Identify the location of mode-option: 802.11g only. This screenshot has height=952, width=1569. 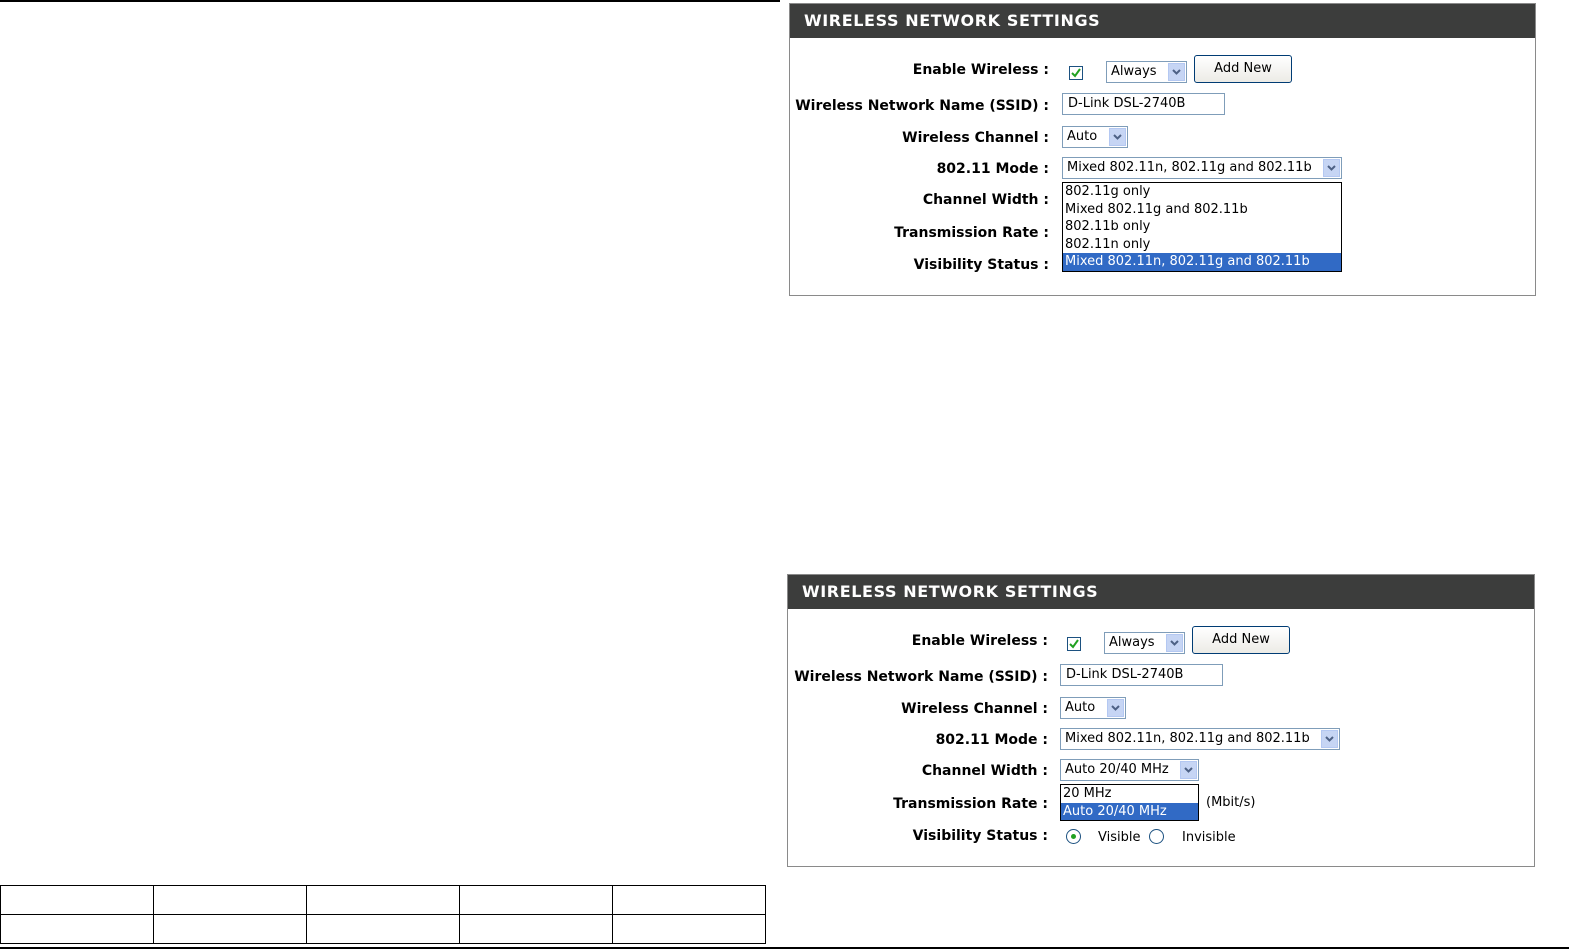
(1202, 192).